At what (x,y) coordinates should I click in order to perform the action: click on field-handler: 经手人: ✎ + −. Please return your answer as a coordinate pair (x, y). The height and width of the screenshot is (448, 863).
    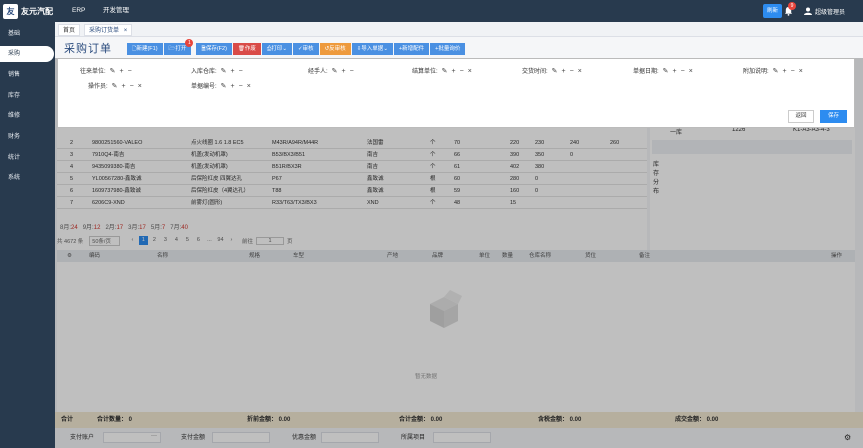
    Looking at the image, I should click on (331, 72).